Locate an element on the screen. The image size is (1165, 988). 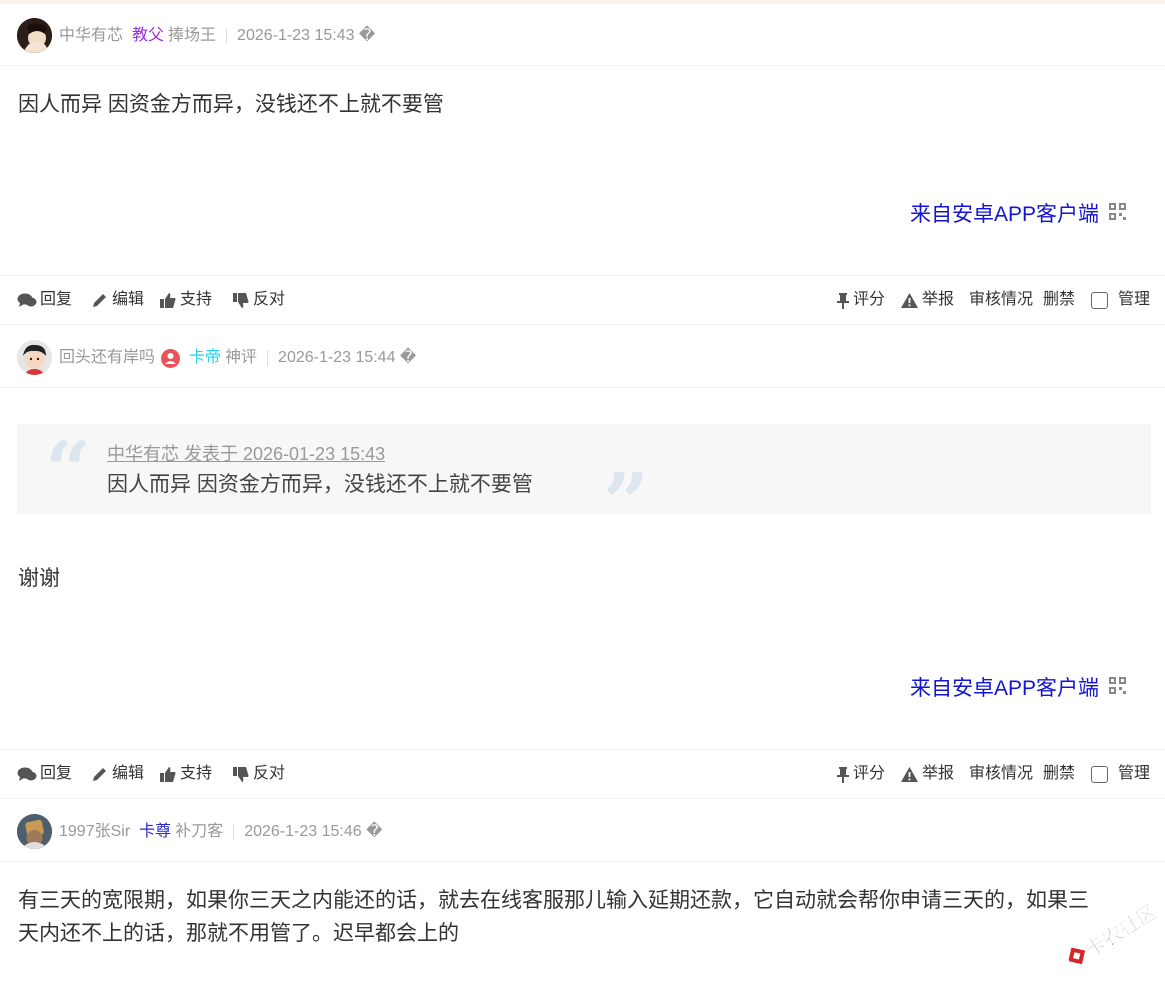
user-title-secondary: 神评 is located at coordinates (241, 357).